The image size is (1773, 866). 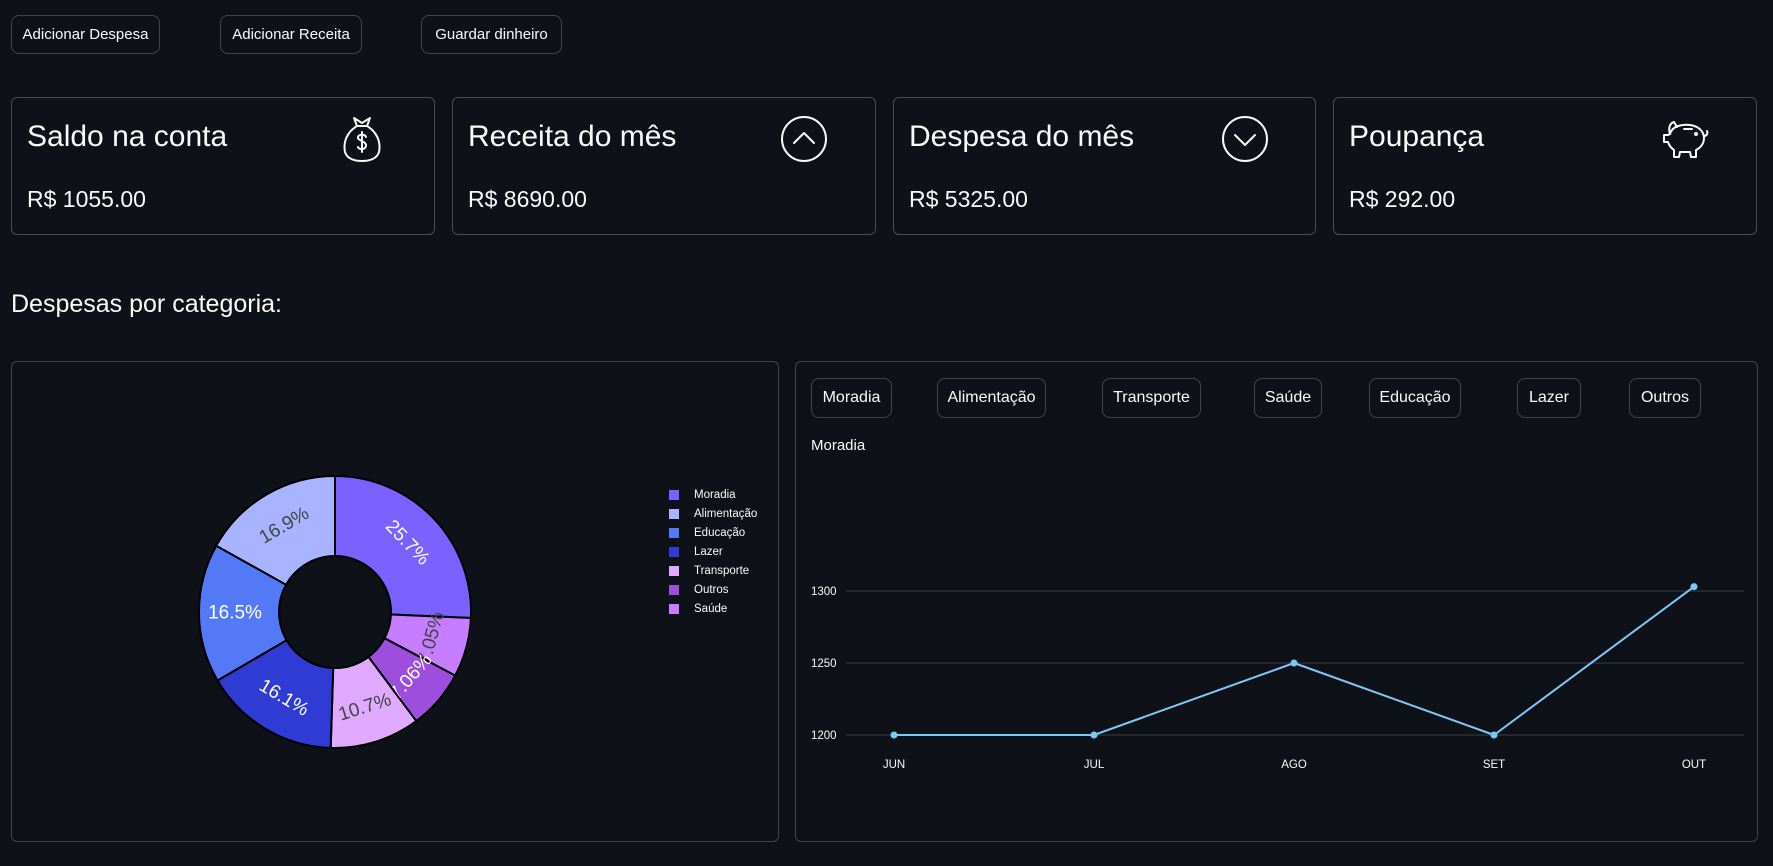 What do you see at coordinates (527, 199) in the screenshot?
I see `card-value: R$ 8690.00` at bounding box center [527, 199].